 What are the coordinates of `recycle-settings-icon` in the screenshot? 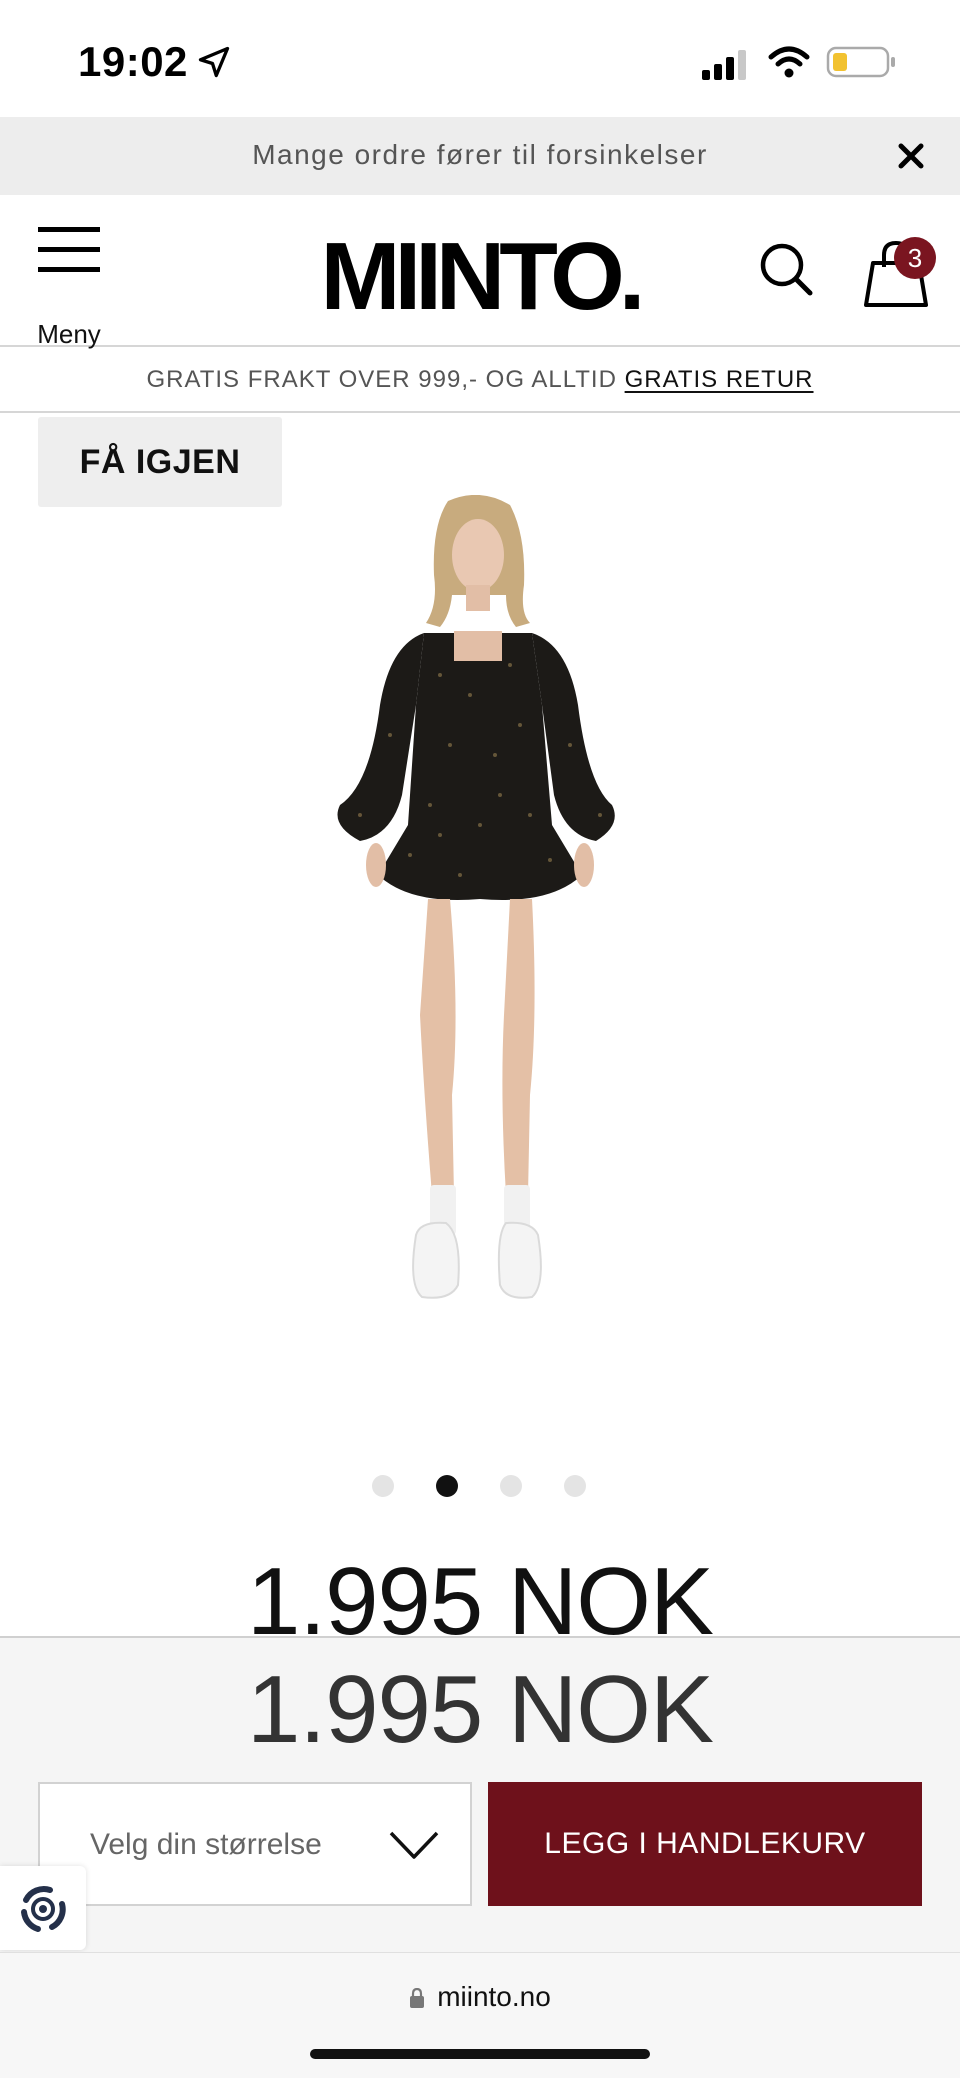 It's located at (43, 1909).